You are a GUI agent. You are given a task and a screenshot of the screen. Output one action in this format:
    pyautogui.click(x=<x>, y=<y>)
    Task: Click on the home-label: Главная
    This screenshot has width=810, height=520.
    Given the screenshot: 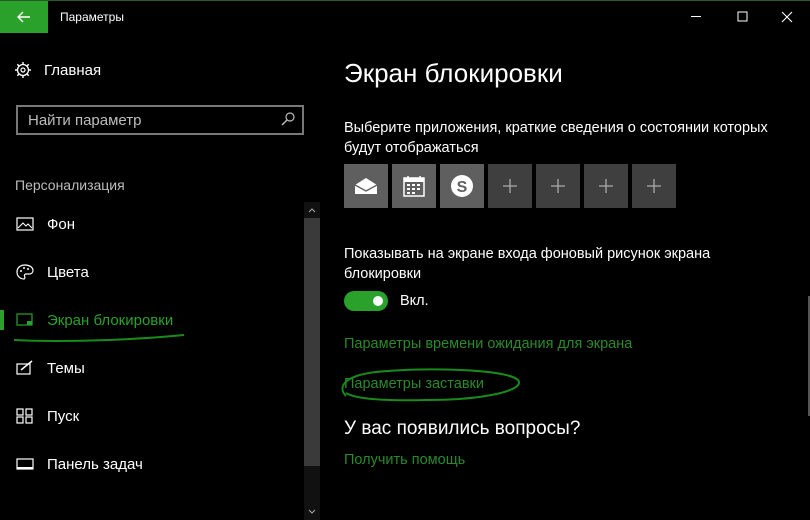 What is the action you would take?
    pyautogui.click(x=73, y=70)
    